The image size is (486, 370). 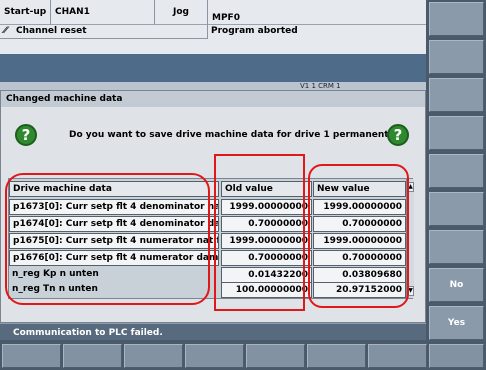 I want to click on header-bar: Start-up CHAN1 Jog MPF0, so click(x=213, y=12).